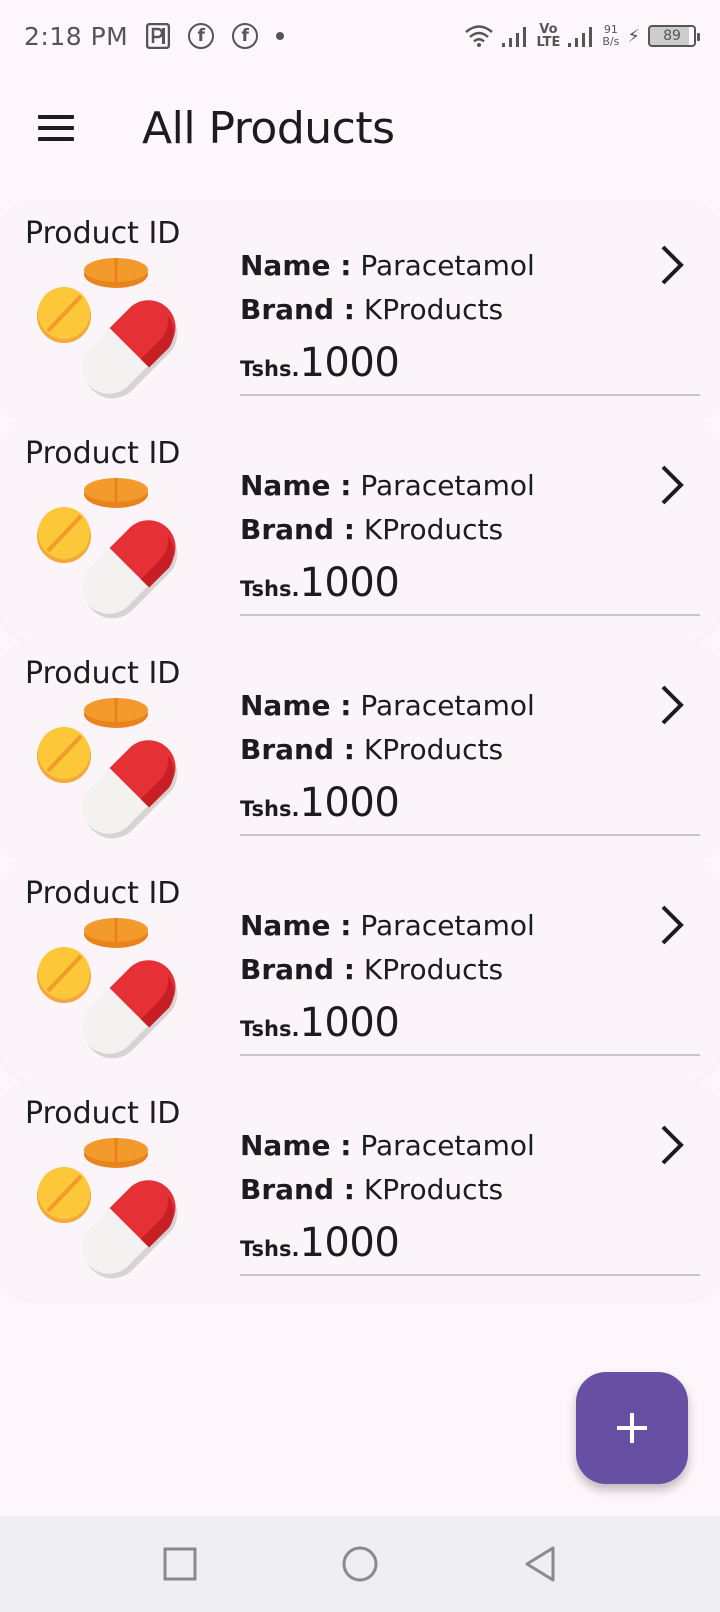 Image resolution: width=720 pixels, height=1612 pixels. I want to click on charging-icon: ⚡, so click(633, 36).